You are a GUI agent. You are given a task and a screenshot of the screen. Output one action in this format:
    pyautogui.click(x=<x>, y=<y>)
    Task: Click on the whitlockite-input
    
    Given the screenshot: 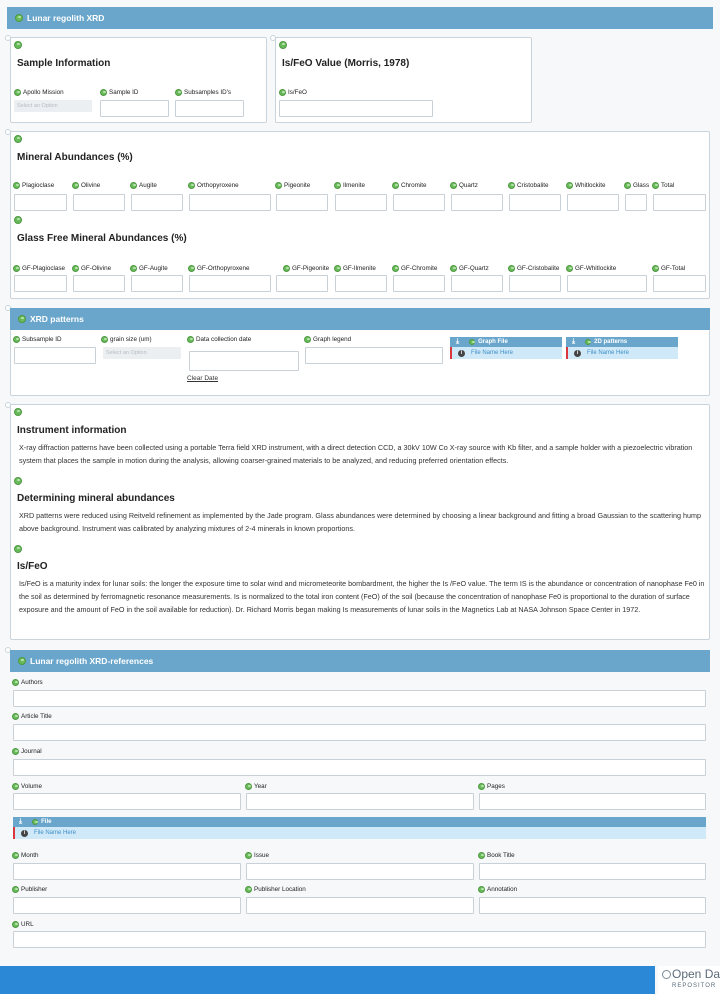 What is the action you would take?
    pyautogui.click(x=593, y=202)
    